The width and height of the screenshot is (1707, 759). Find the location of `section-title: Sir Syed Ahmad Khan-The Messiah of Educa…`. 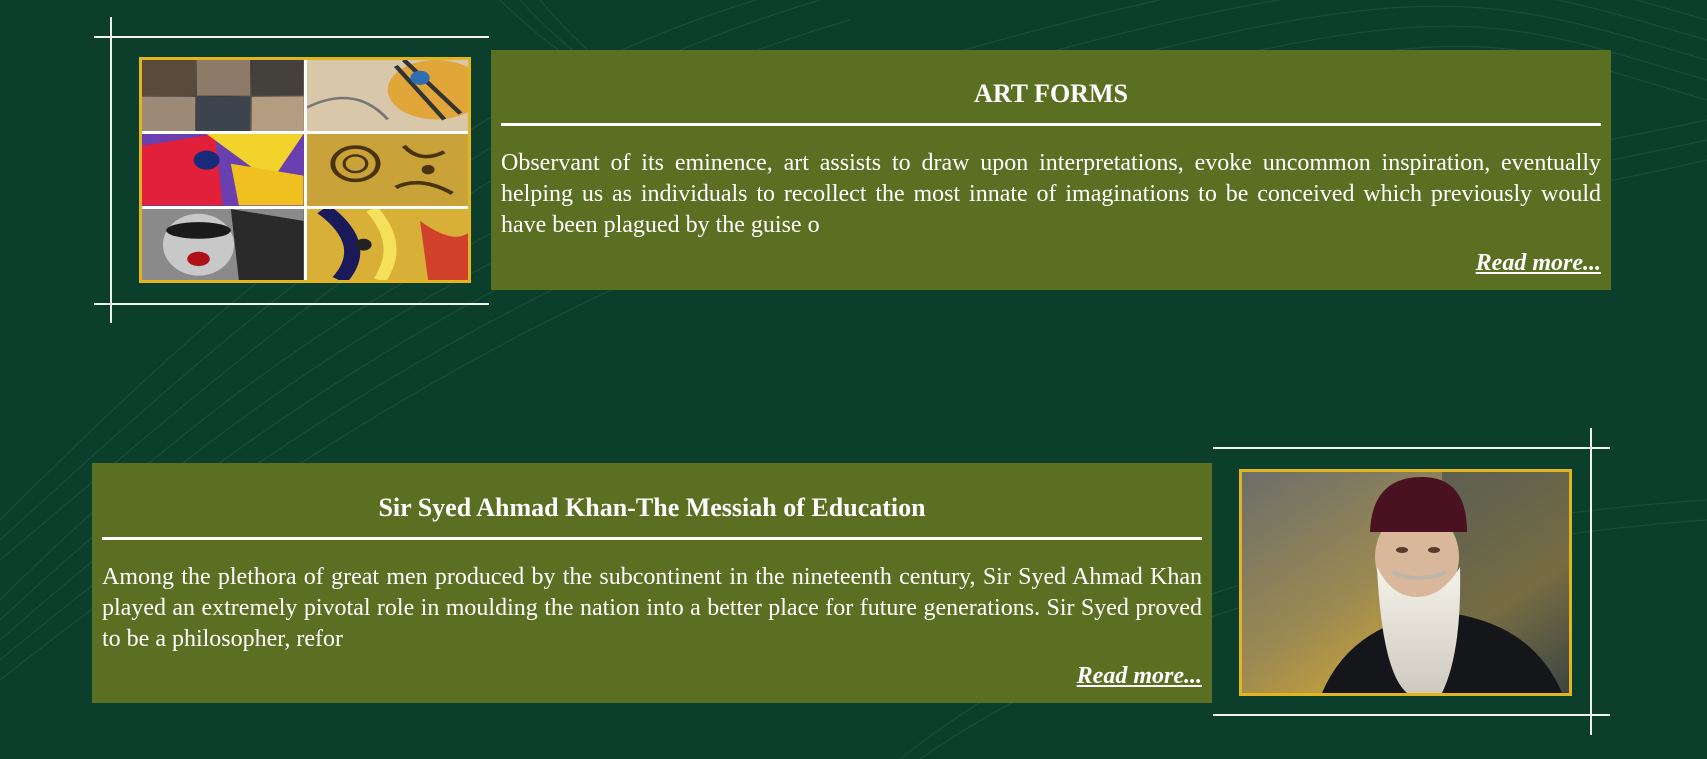

section-title: Sir Syed Ahmad Khan-The Messiah of Educa… is located at coordinates (652, 507).